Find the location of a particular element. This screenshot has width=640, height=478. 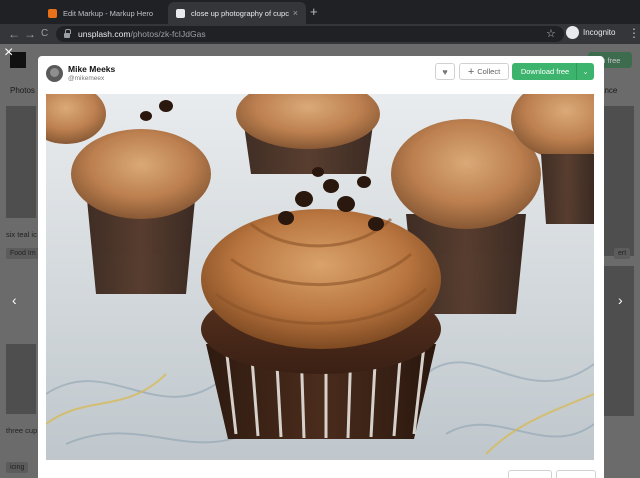

url-host: unsplash.com is located at coordinates (104, 34).